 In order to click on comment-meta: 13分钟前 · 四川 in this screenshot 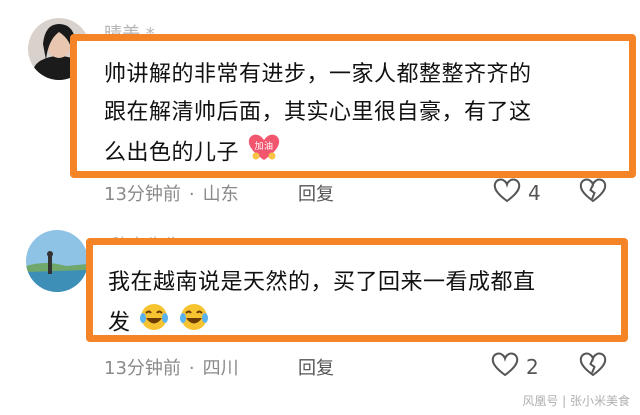, I will do `click(171, 367)`.